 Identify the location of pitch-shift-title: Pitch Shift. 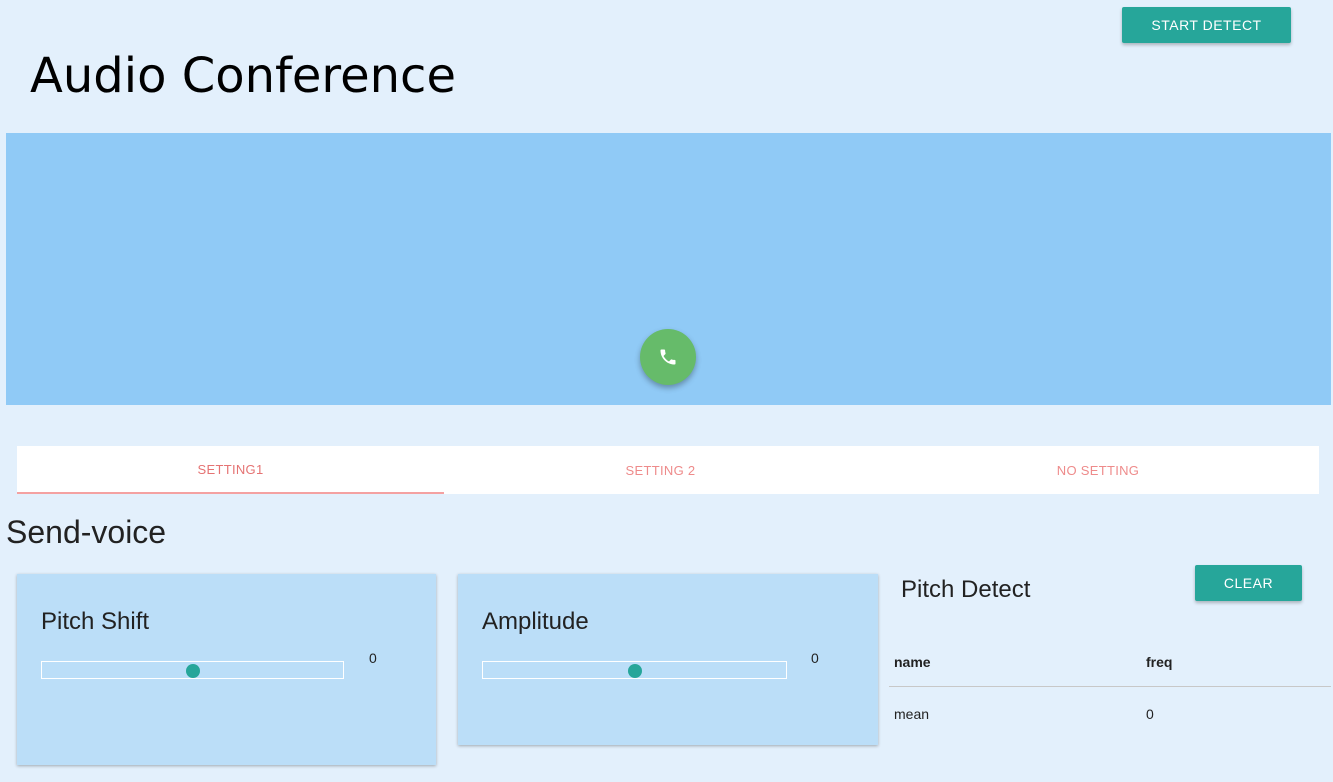
(95, 621).